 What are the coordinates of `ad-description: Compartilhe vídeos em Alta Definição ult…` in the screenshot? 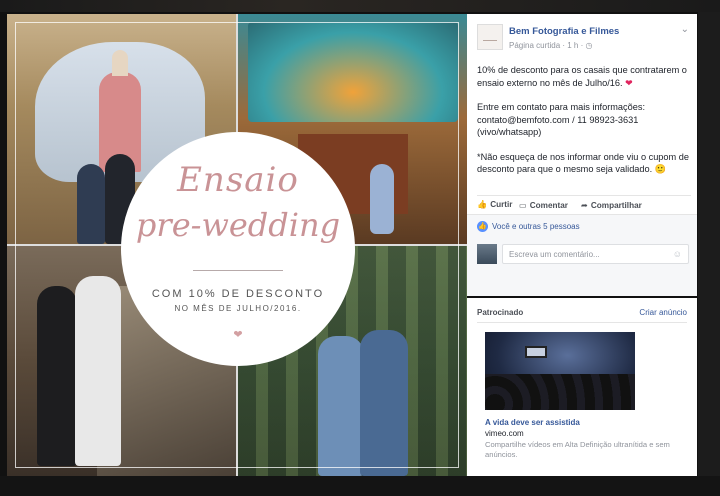 It's located at (577, 449).